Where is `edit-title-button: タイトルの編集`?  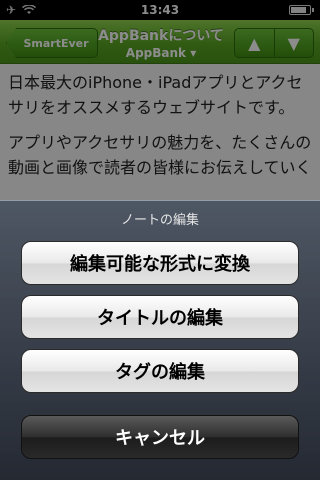
edit-title-button: タイトルの編集 is located at coordinates (160, 317).